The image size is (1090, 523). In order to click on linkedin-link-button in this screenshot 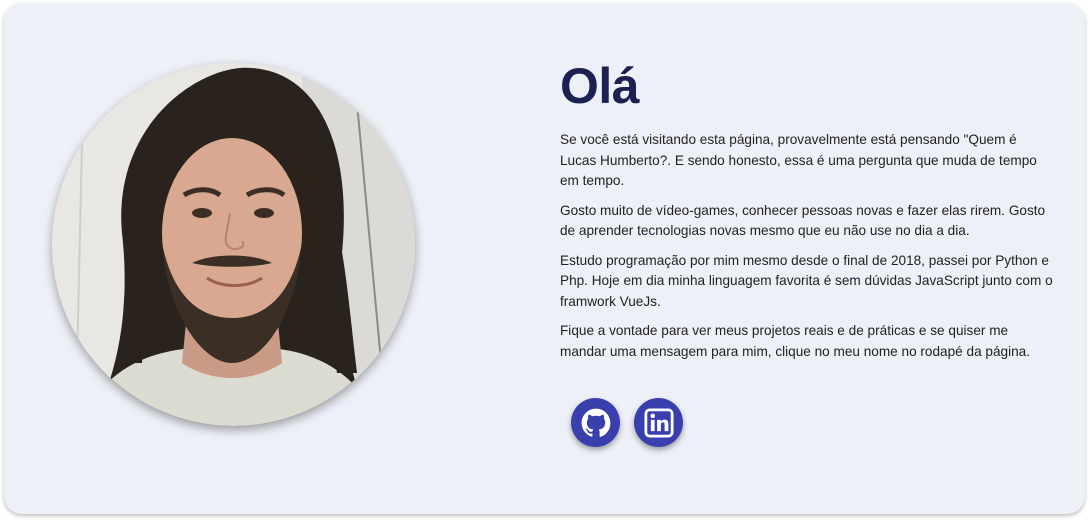, I will do `click(658, 422)`.